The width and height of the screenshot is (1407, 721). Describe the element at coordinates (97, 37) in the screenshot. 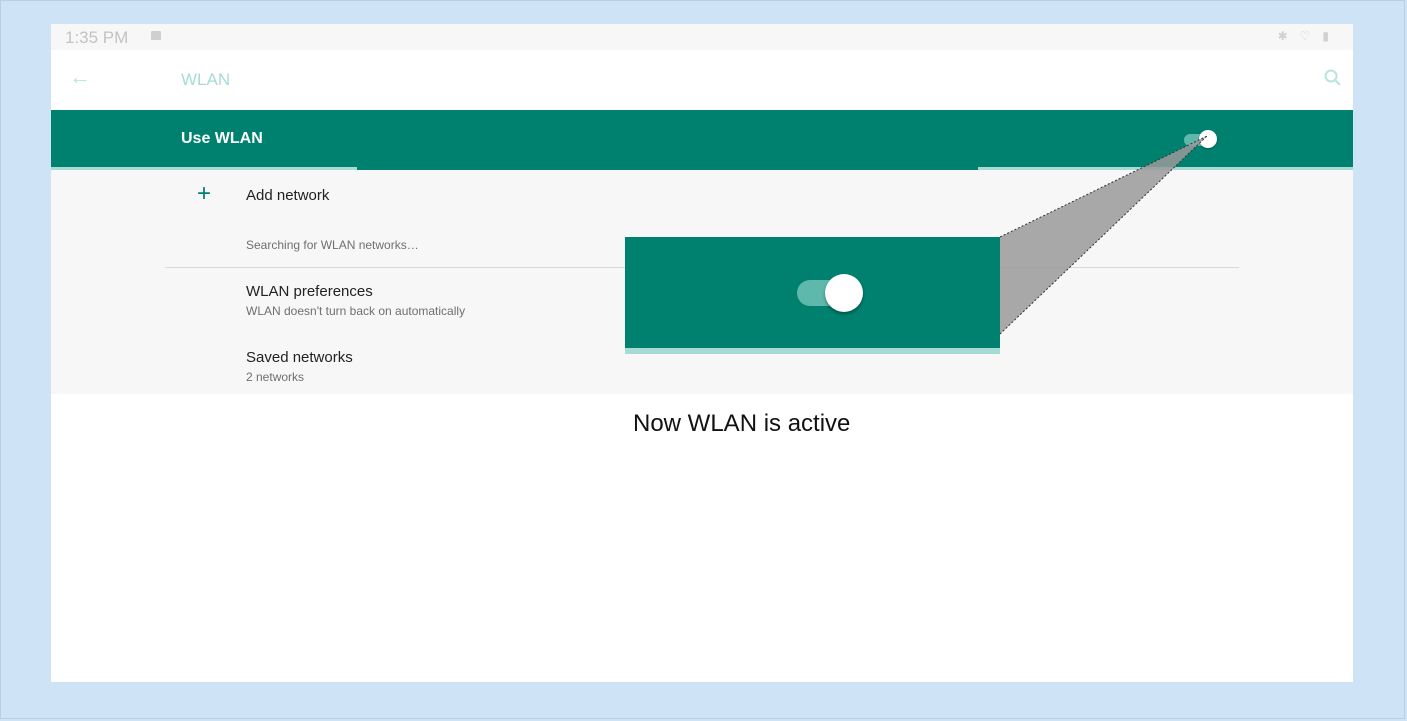

I see `status-time: 1:35 PM` at that location.